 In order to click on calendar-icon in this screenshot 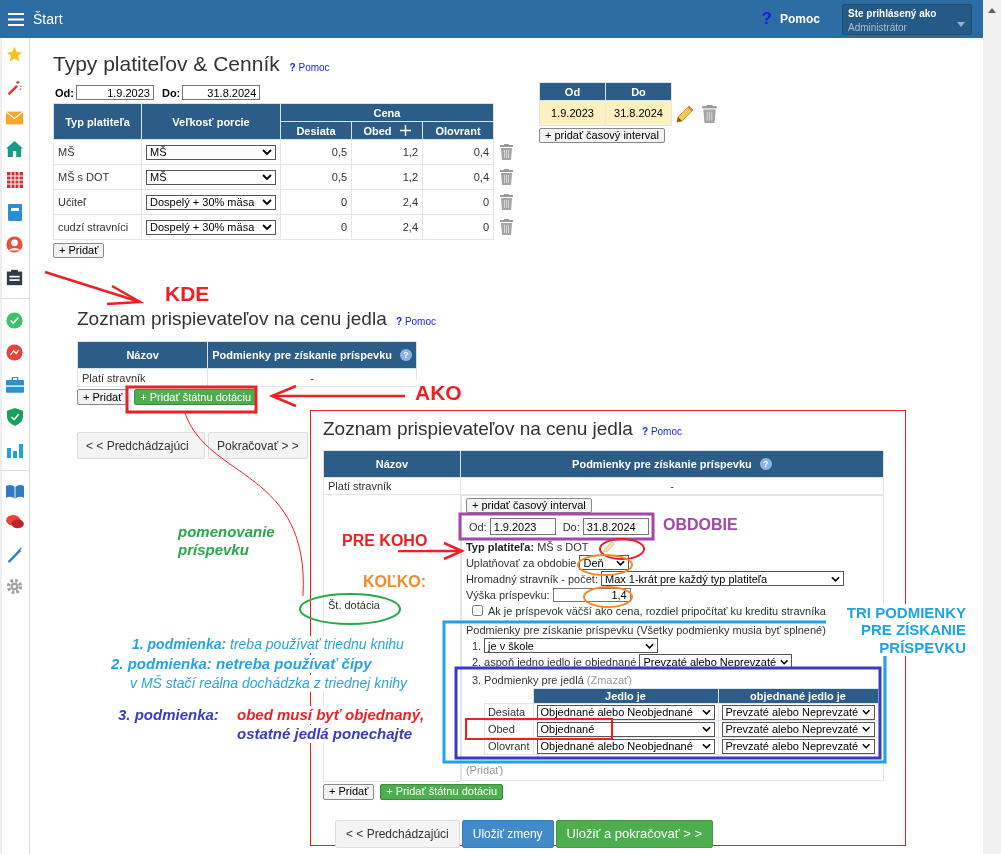, I will do `click(14, 180)`.